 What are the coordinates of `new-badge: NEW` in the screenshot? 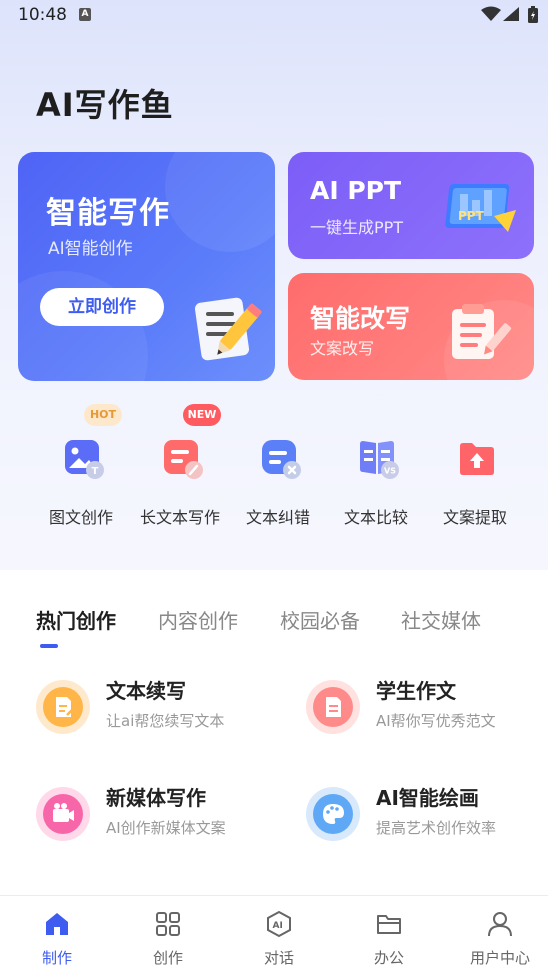 It's located at (202, 415).